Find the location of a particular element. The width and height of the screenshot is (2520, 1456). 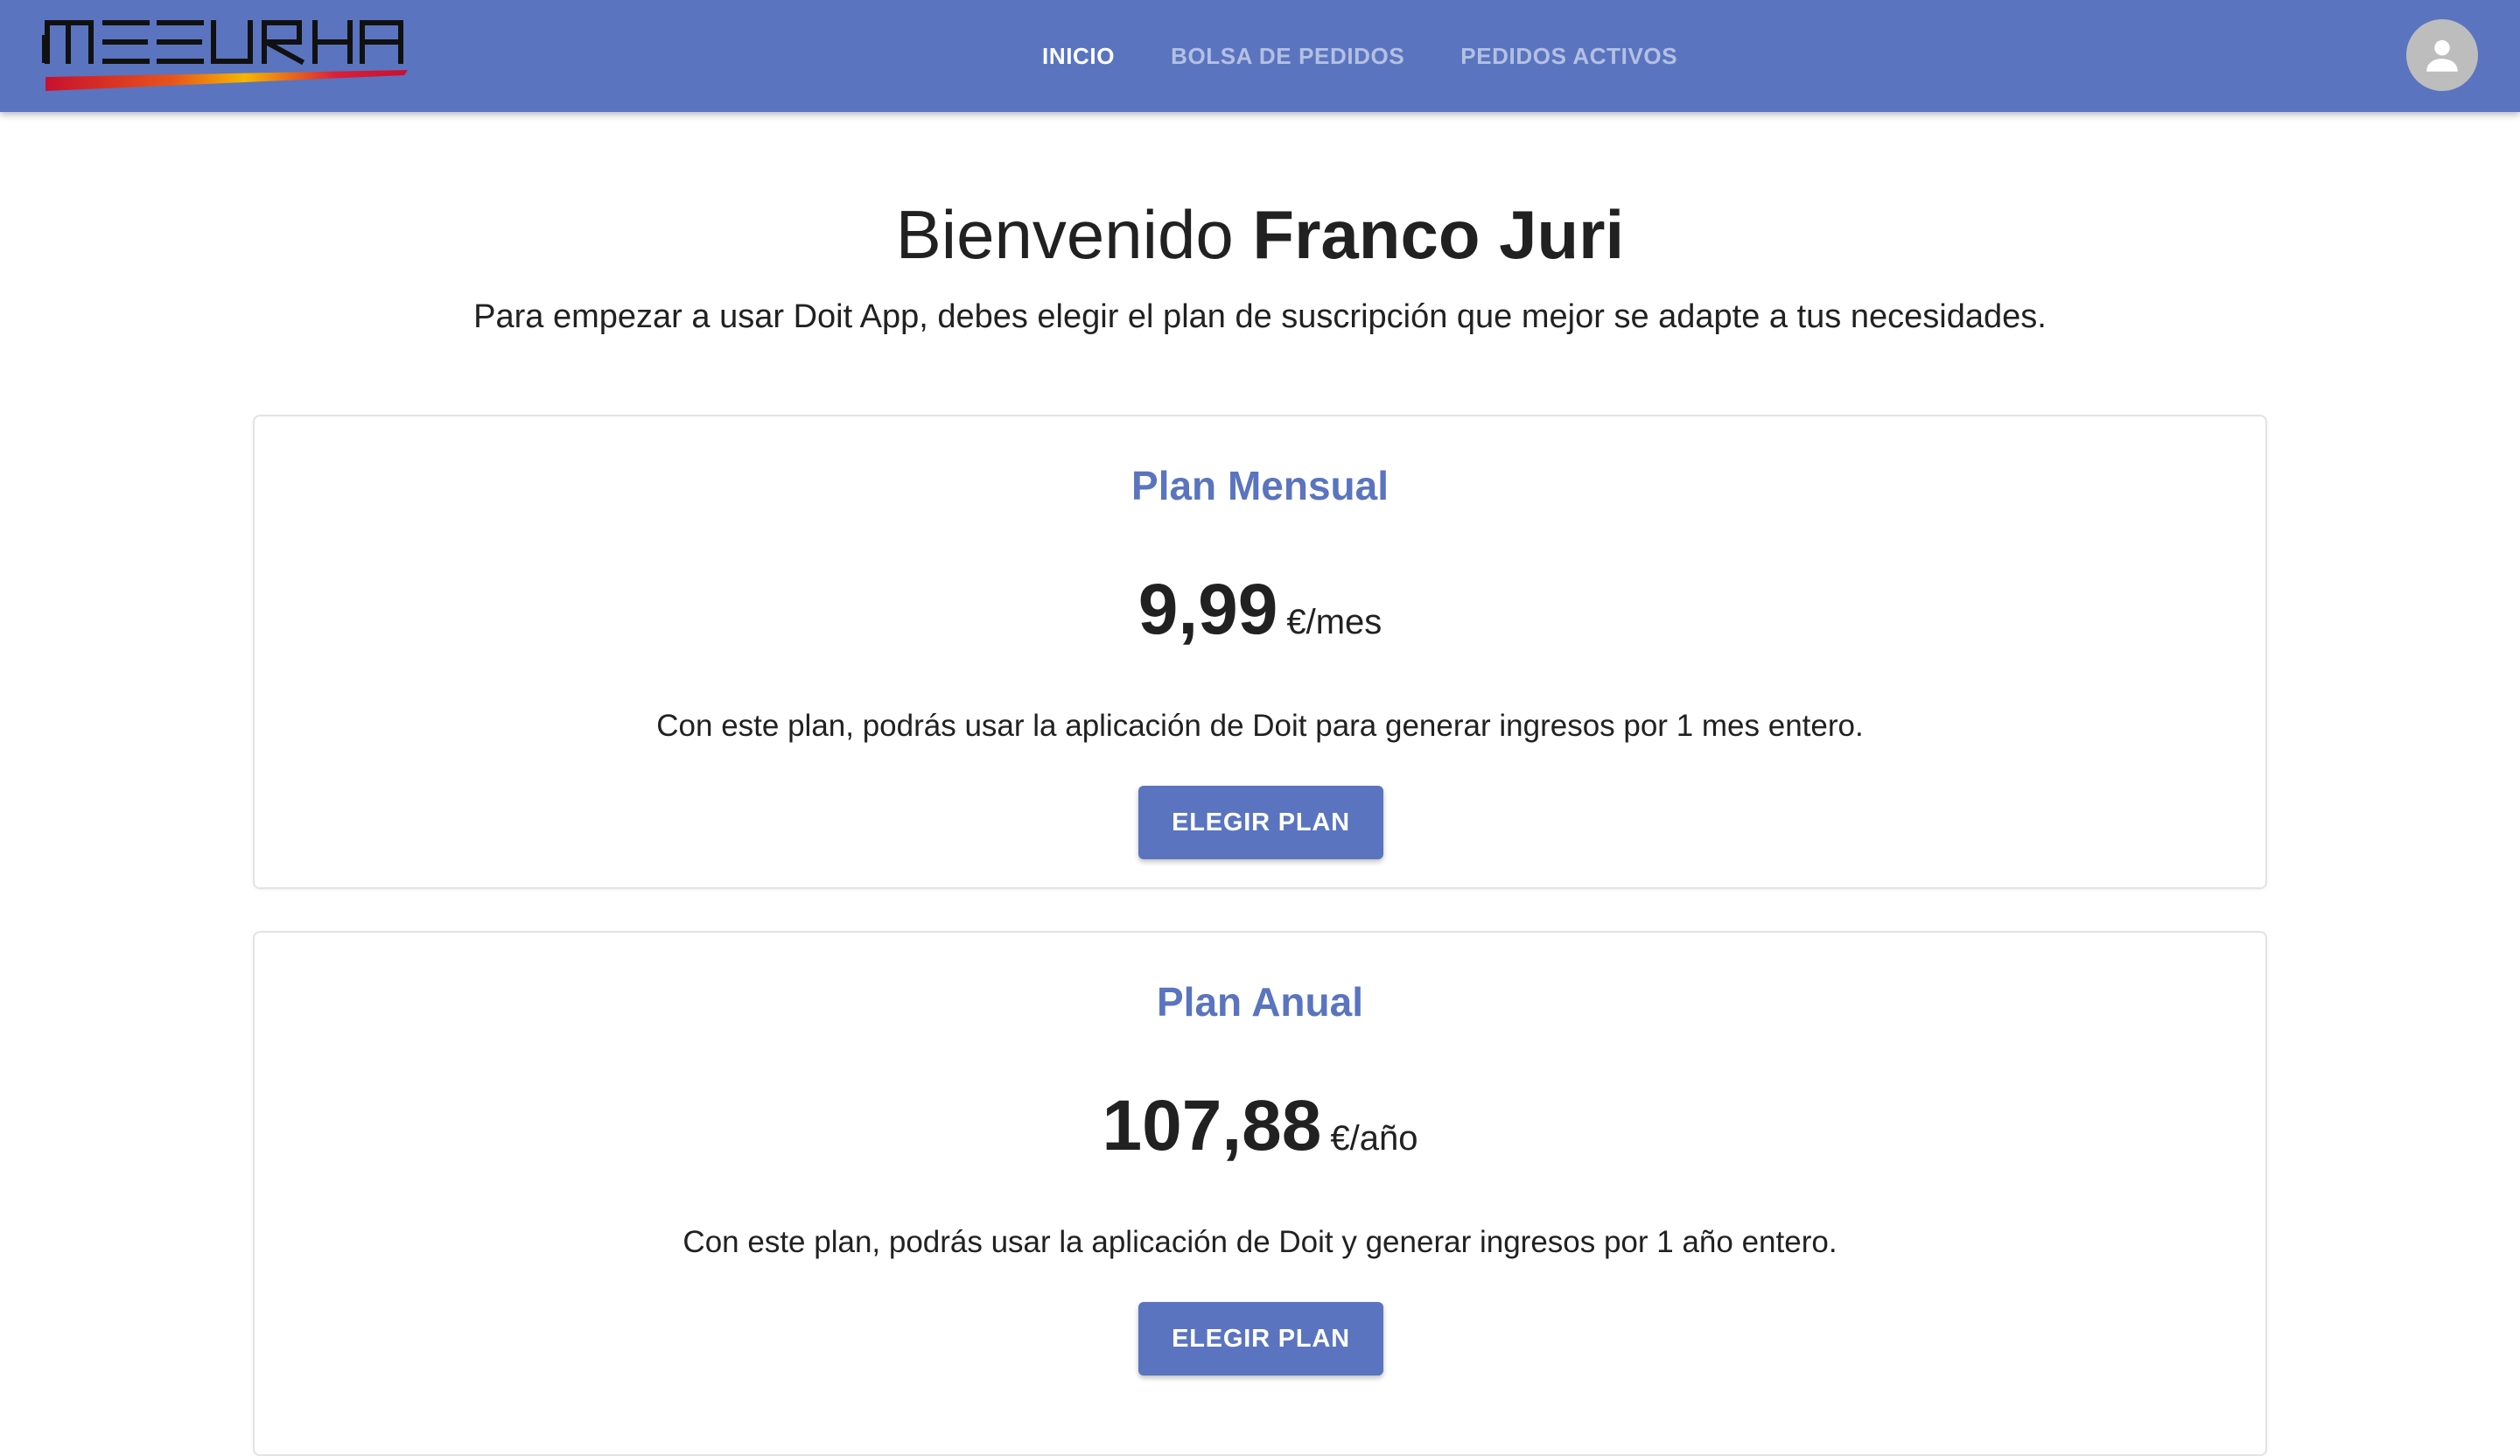

user-avatar-button is located at coordinates (2442, 55).